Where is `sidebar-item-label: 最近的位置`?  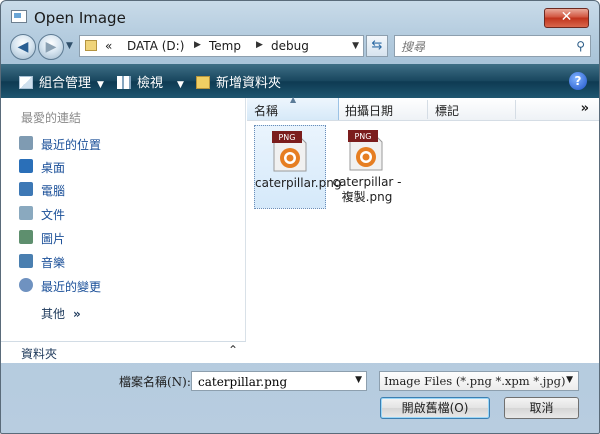
sidebar-item-label: 最近的位置 is located at coordinates (71, 145).